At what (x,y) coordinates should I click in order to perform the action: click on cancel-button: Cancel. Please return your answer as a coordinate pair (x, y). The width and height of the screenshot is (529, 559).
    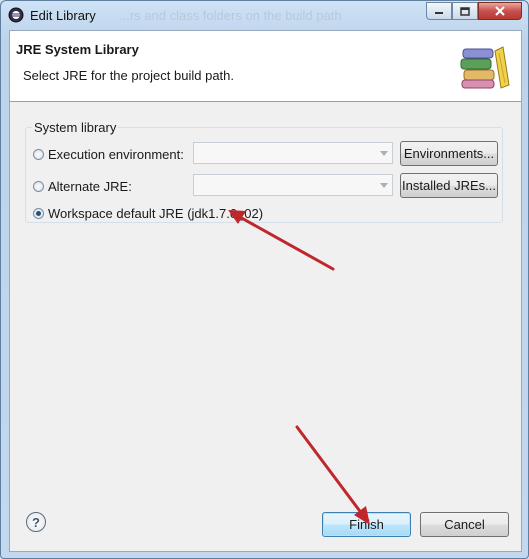
    Looking at the image, I should click on (464, 524).